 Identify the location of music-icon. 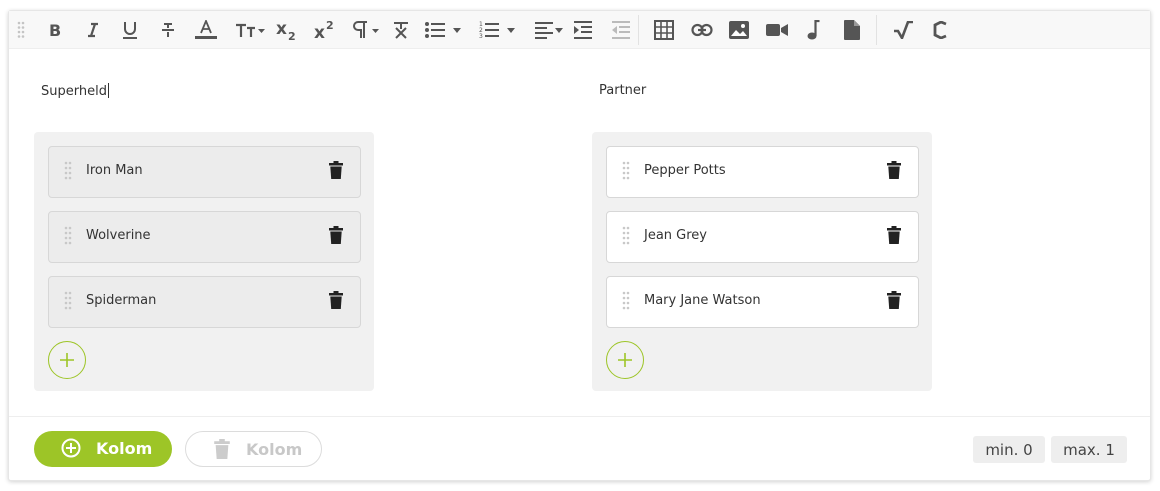
(813, 30).